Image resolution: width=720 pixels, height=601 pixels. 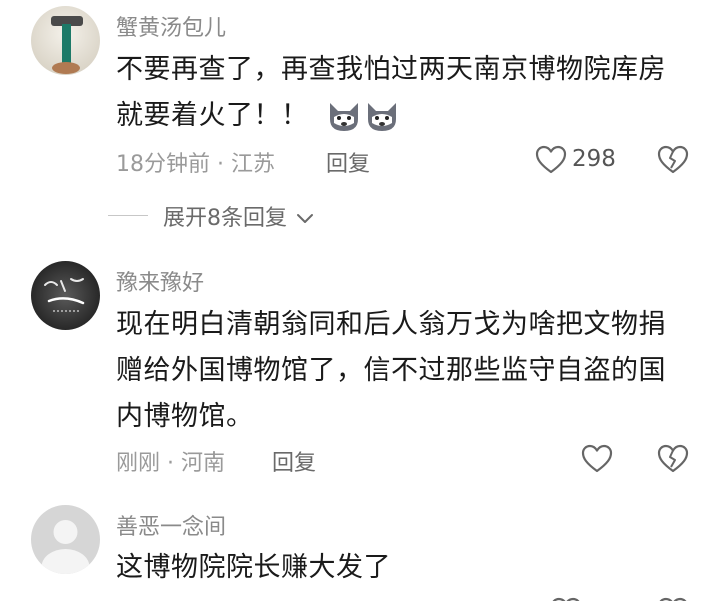 What do you see at coordinates (391, 370) in the screenshot?
I see `comment-text-line: 赠给外国博物馆了，信不过那些监守自盗的国` at bounding box center [391, 370].